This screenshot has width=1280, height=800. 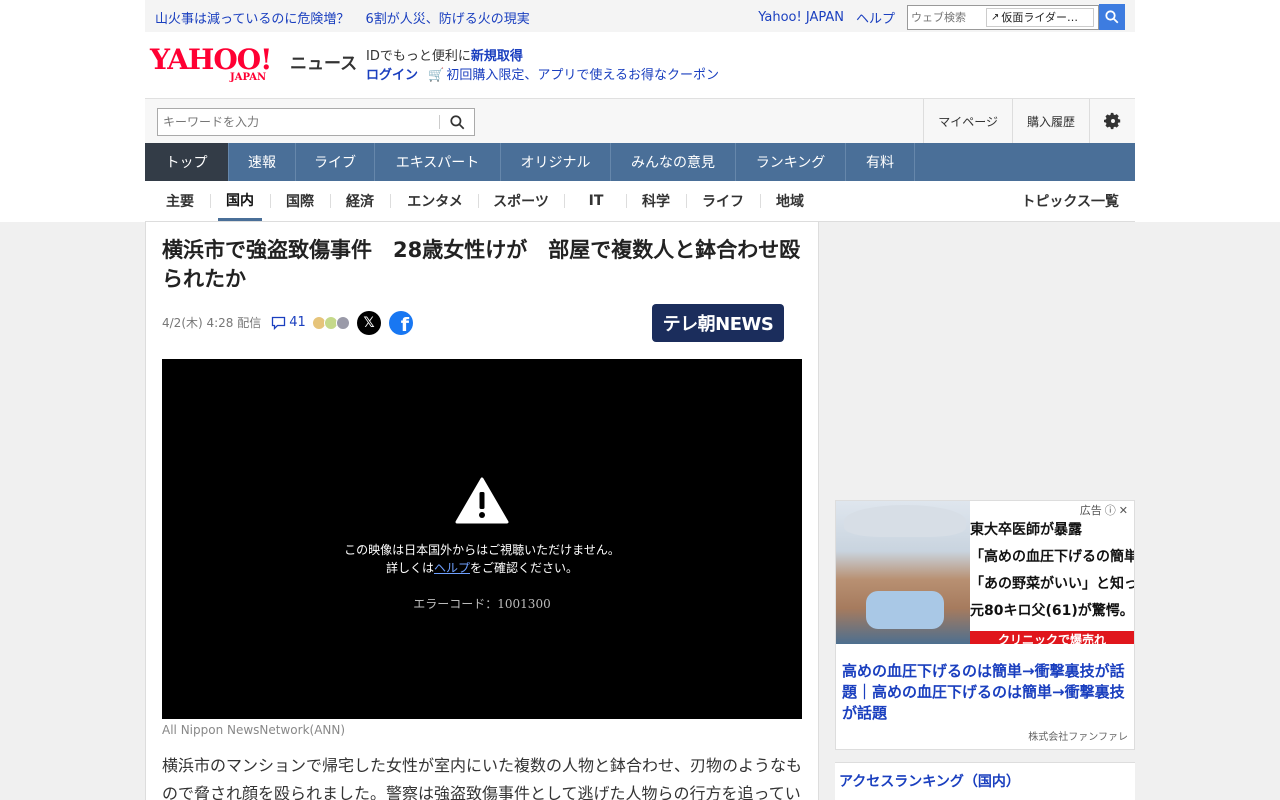 I want to click on main-nav: トップ 速報 ライブ エキスパート オリジナル みんなの意見 ランキング 有料, so click(x=640, y=162).